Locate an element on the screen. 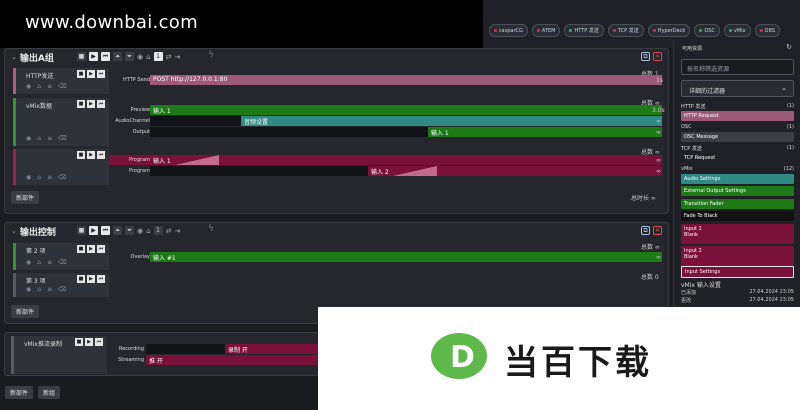  resource-input-settings: Input Settings is located at coordinates (737, 272).